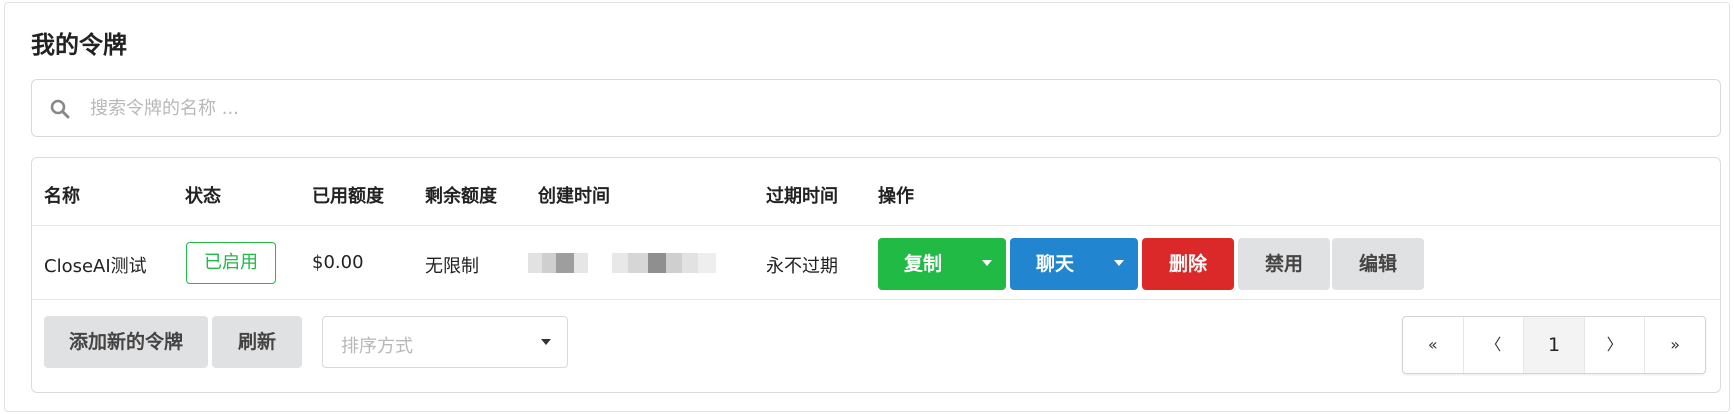 Image resolution: width=1734 pixels, height=414 pixels. I want to click on page-current-button: 1, so click(1554, 345).